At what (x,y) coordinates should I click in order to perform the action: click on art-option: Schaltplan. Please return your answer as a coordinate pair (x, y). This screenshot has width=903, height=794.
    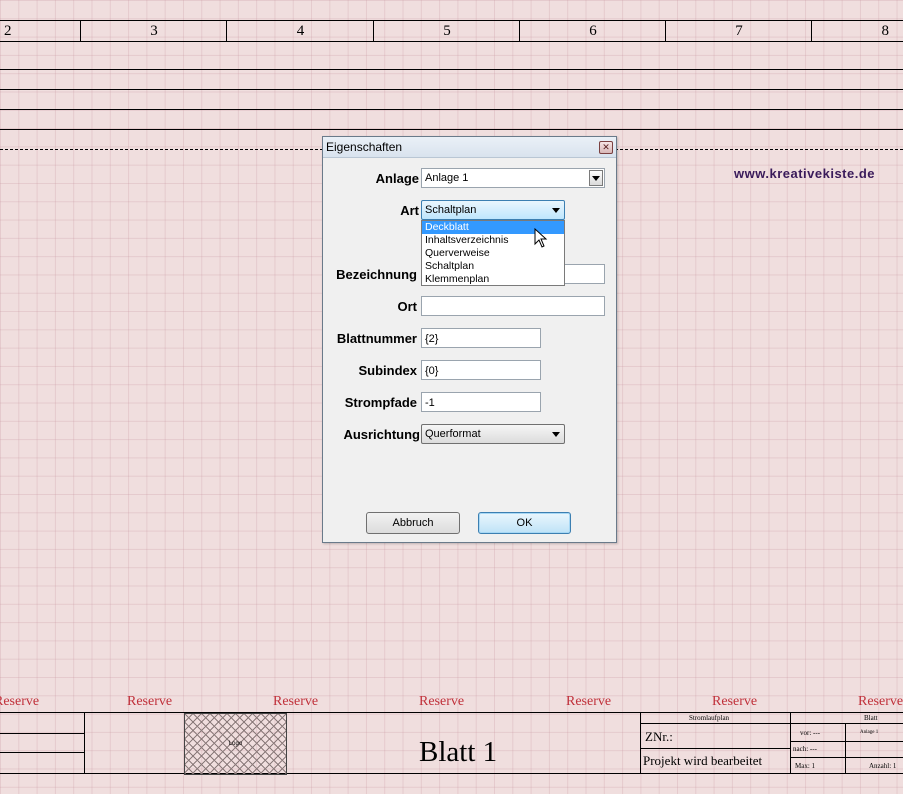
    Looking at the image, I should click on (493, 266).